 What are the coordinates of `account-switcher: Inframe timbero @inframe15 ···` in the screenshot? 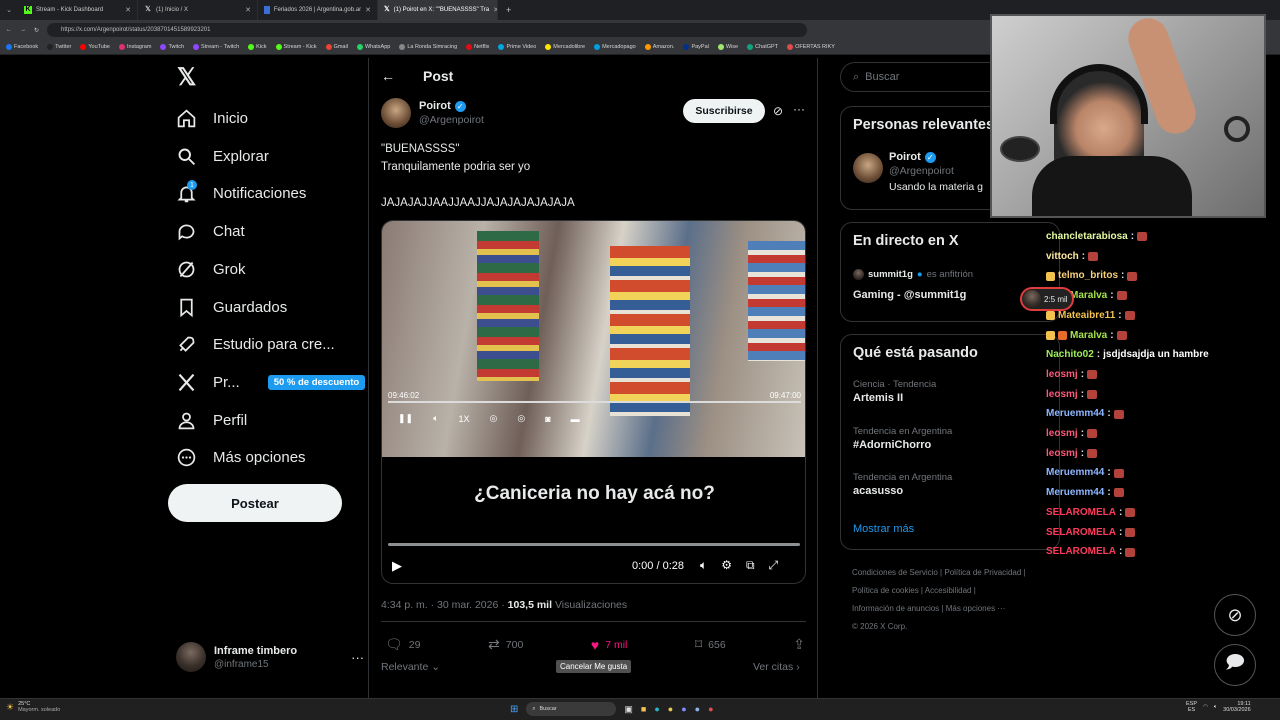 It's located at (270, 657).